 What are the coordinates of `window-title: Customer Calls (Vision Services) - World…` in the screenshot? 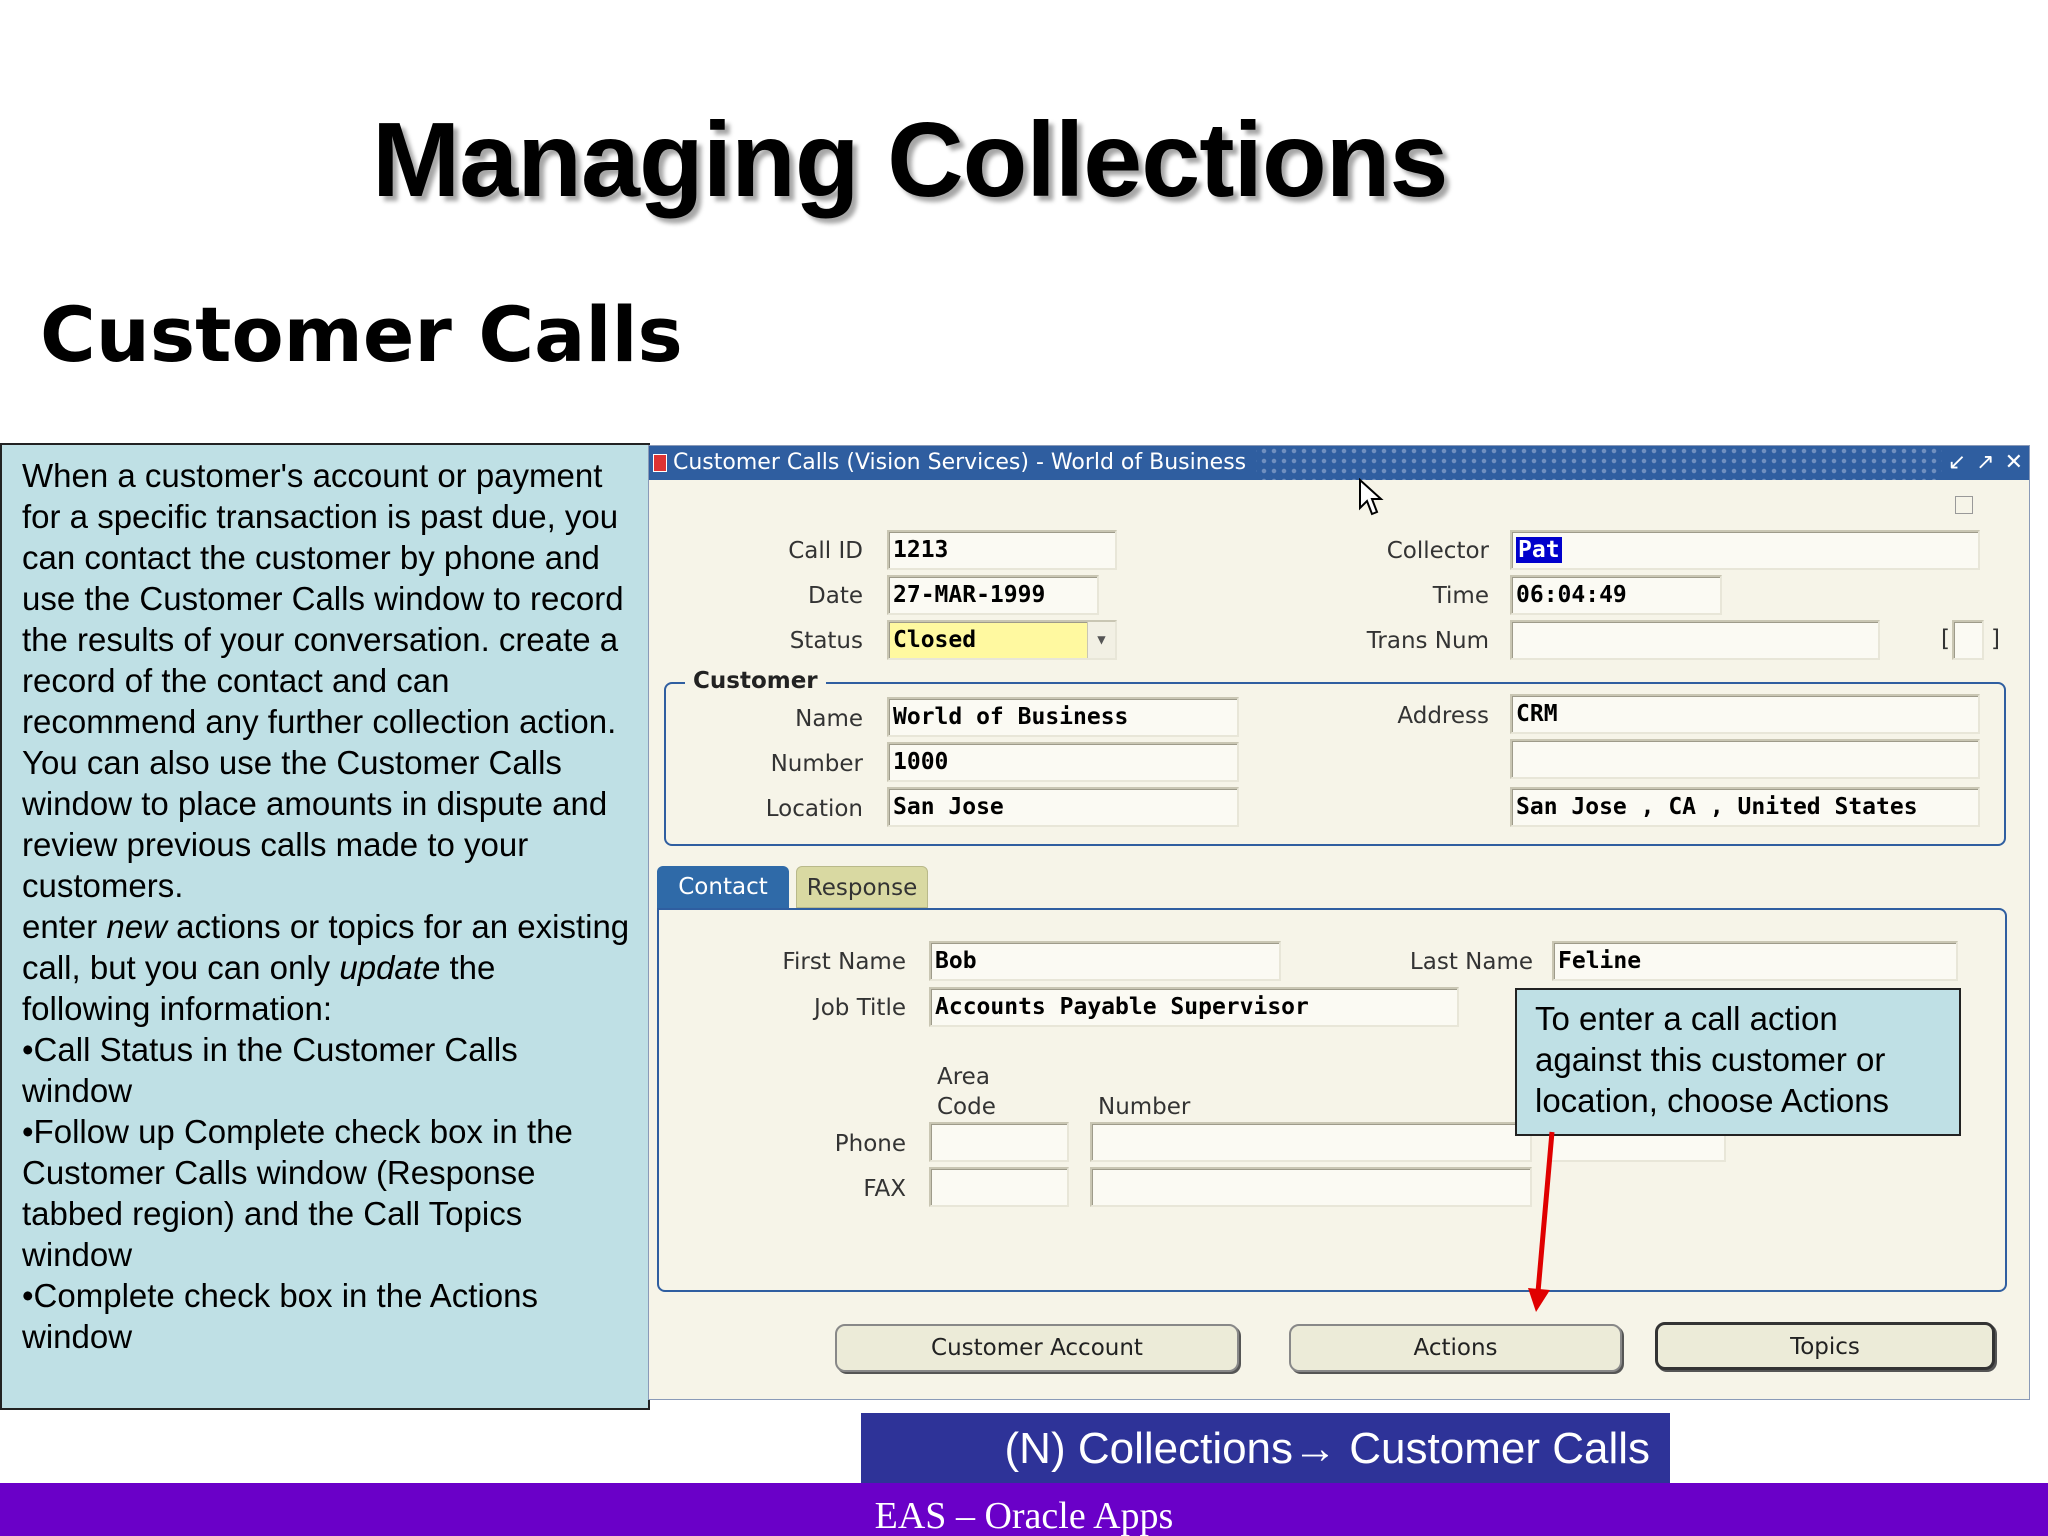 It's located at (953, 463).